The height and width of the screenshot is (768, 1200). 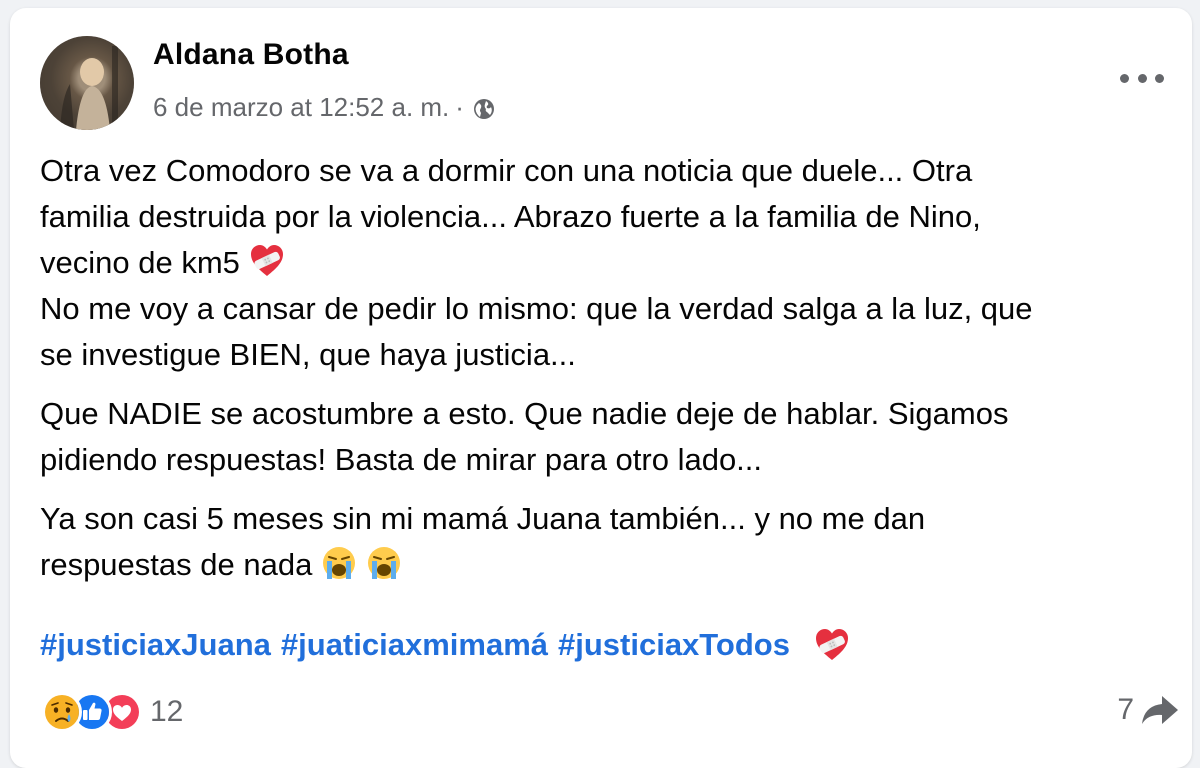 I want to click on share-count-button: 7, so click(x=1148, y=710).